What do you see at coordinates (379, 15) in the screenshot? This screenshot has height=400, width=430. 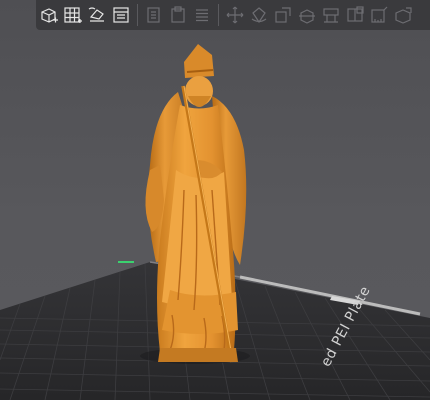 I see `measure-icon` at bounding box center [379, 15].